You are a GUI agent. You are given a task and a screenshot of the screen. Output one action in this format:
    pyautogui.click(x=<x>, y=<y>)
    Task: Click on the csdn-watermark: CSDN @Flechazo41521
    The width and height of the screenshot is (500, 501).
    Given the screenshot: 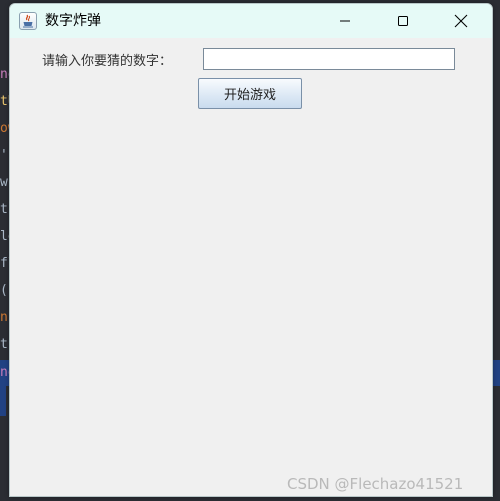 What is the action you would take?
    pyautogui.click(x=375, y=484)
    